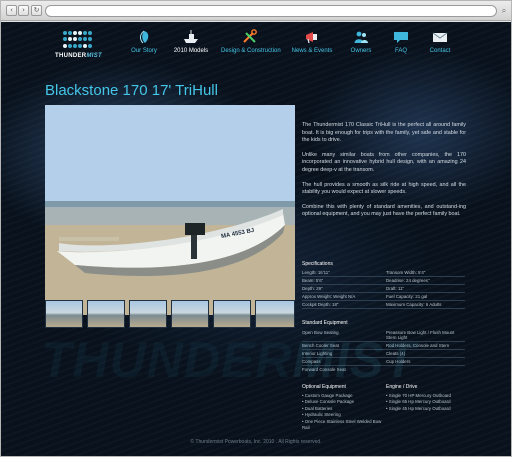  What do you see at coordinates (440, 51) in the screenshot?
I see `nav-label: Contact` at bounding box center [440, 51].